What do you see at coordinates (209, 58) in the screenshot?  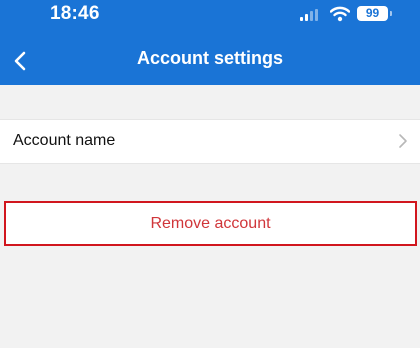 I see `page-title: Account settings` at bounding box center [209, 58].